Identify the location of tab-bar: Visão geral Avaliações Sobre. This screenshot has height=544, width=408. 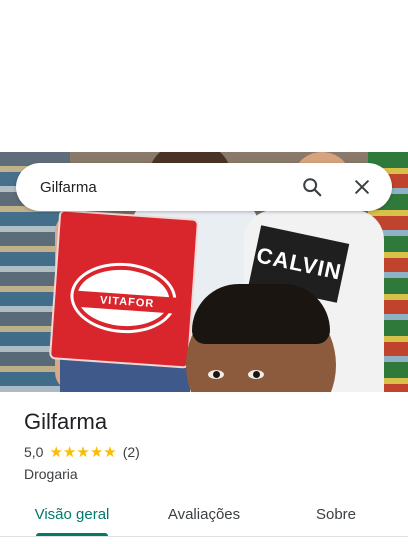
(204, 514).